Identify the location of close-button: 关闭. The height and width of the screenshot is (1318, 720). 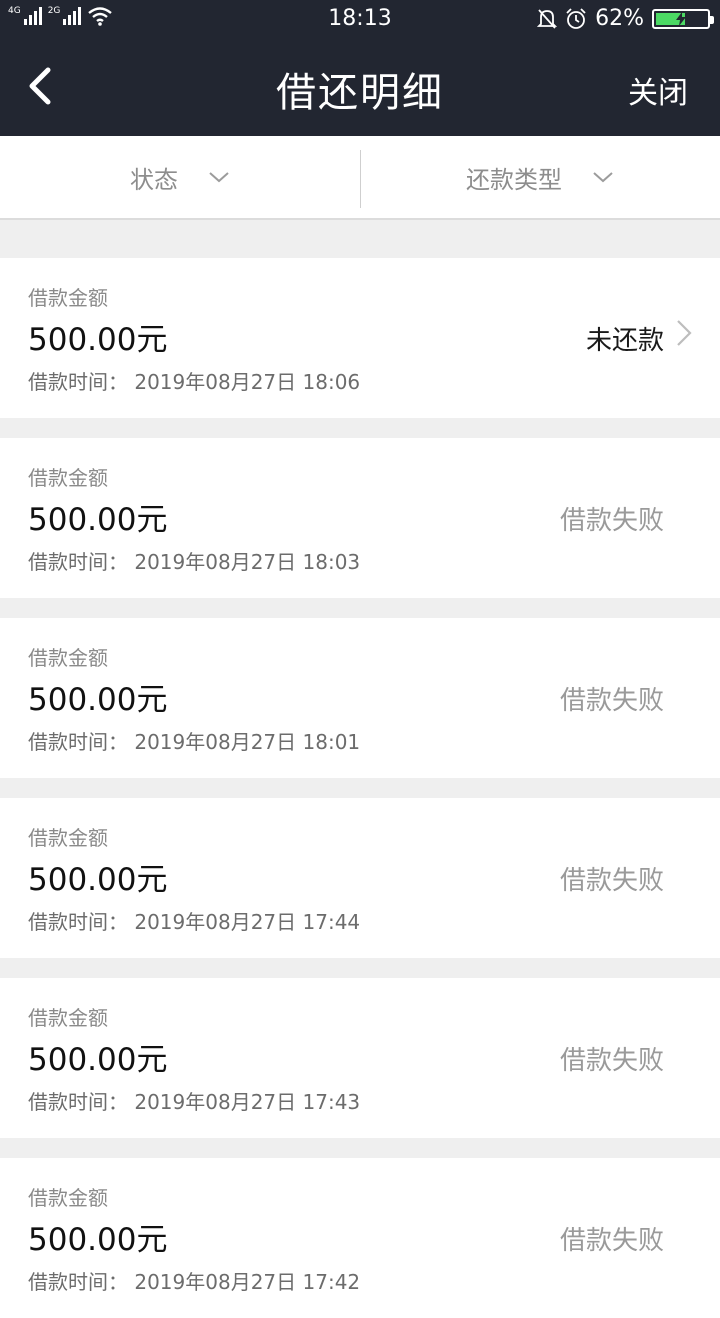
(658, 90).